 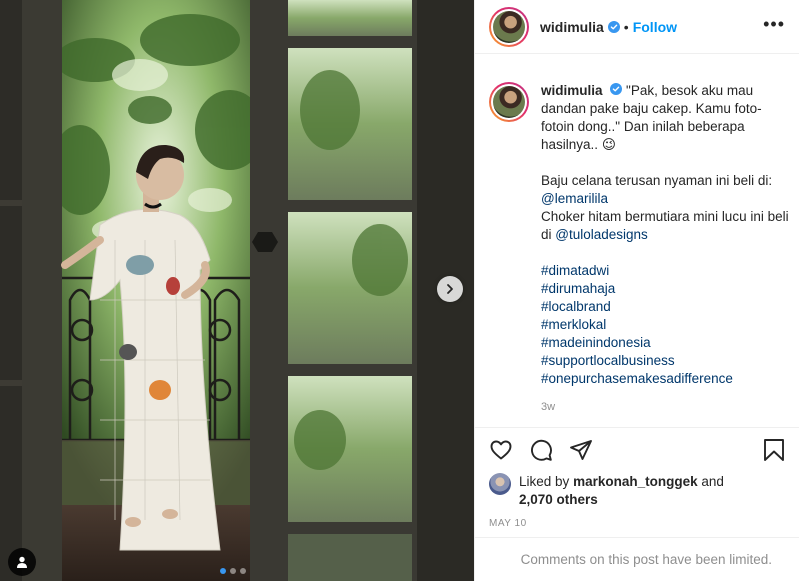 I want to click on comments-limited-notice: Comments on this post have been limited., so click(x=637, y=559).